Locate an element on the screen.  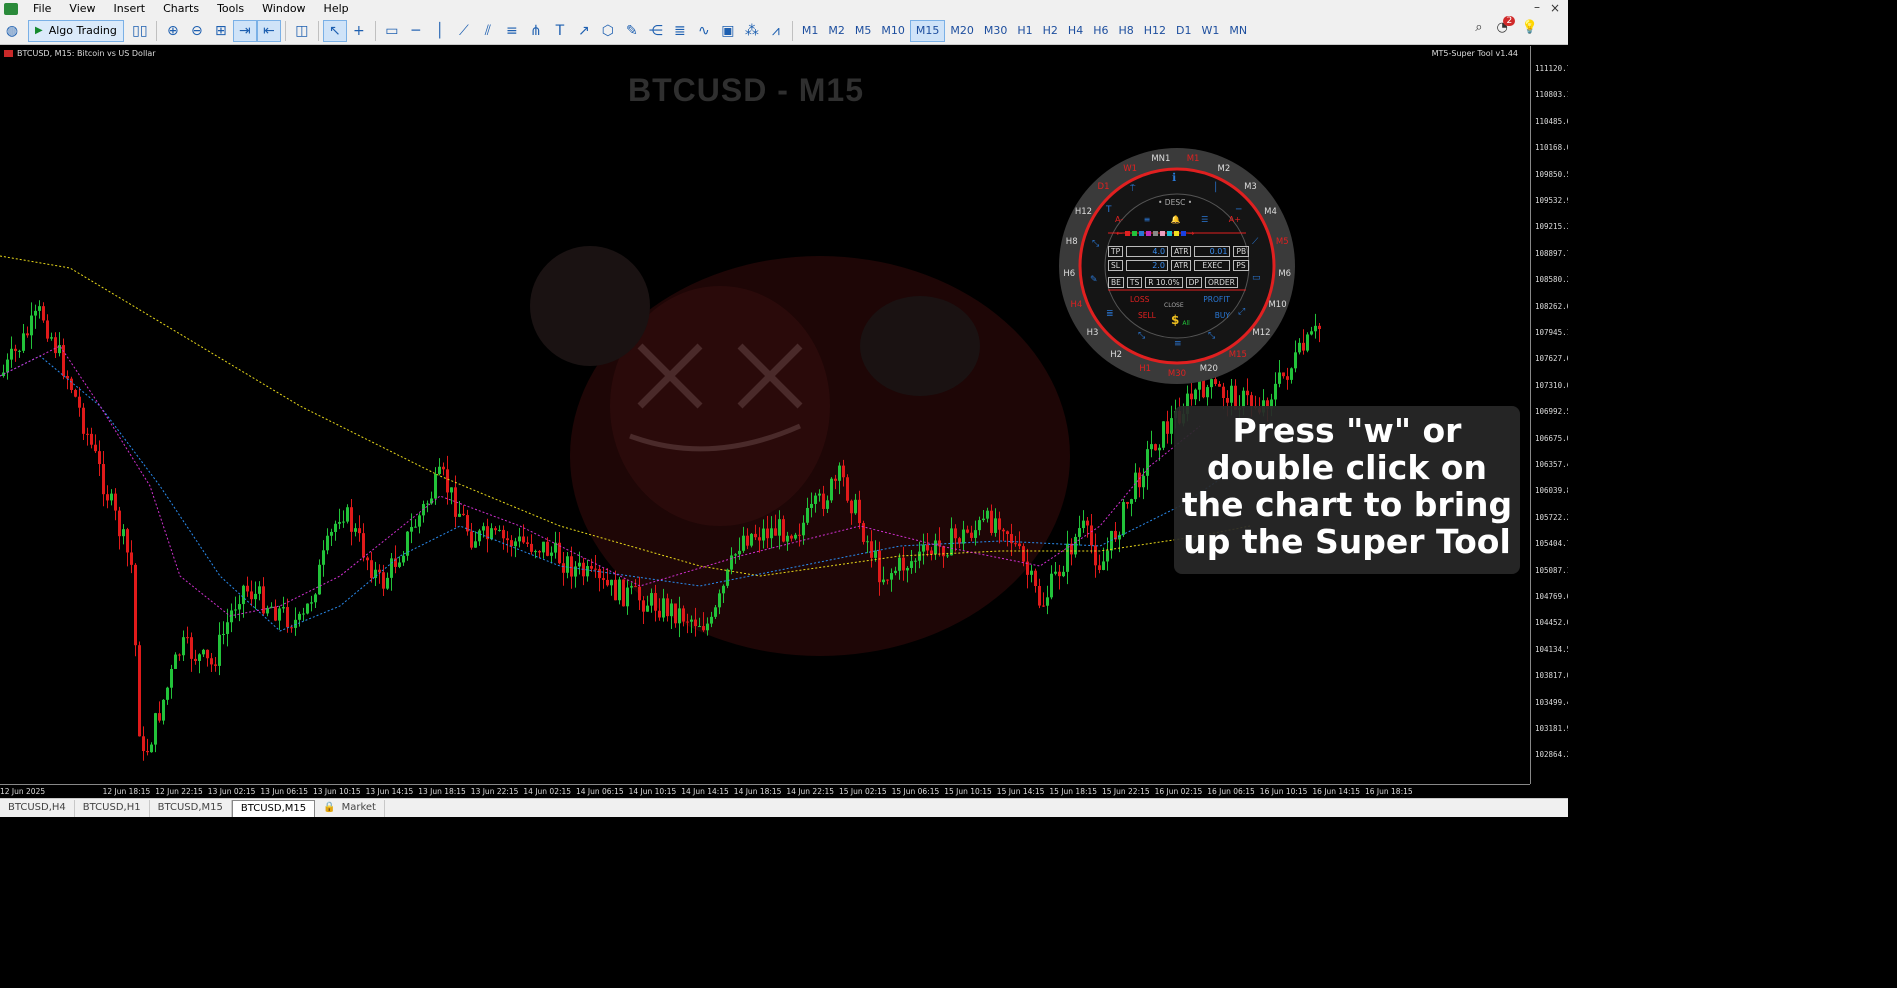
cursor-icon: ↖ is located at coordinates (334, 30).